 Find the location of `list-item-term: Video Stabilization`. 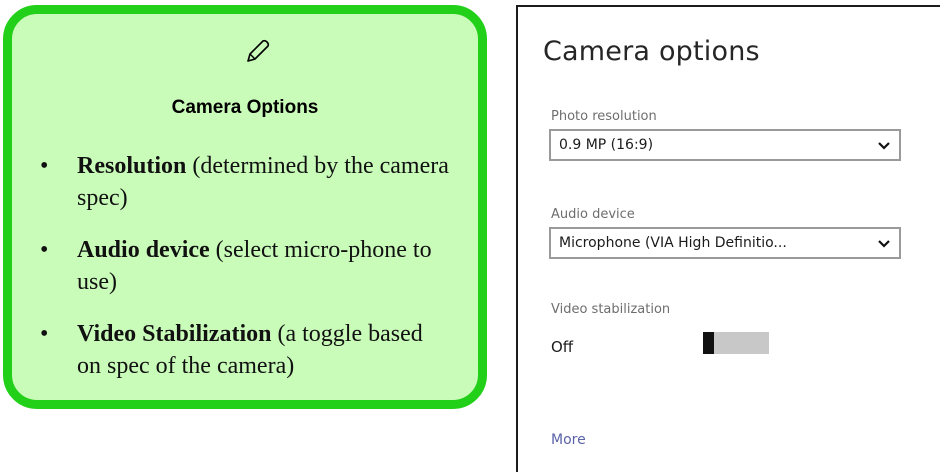

list-item-term: Video Stabilization is located at coordinates (174, 334).